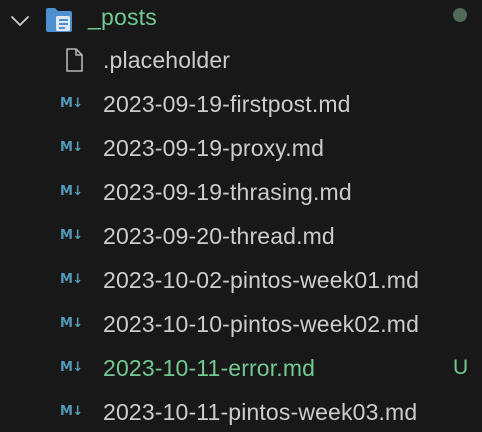 This screenshot has height=432, width=482. What do you see at coordinates (59, 20) in the screenshot?
I see `folder-open-icon` at bounding box center [59, 20].